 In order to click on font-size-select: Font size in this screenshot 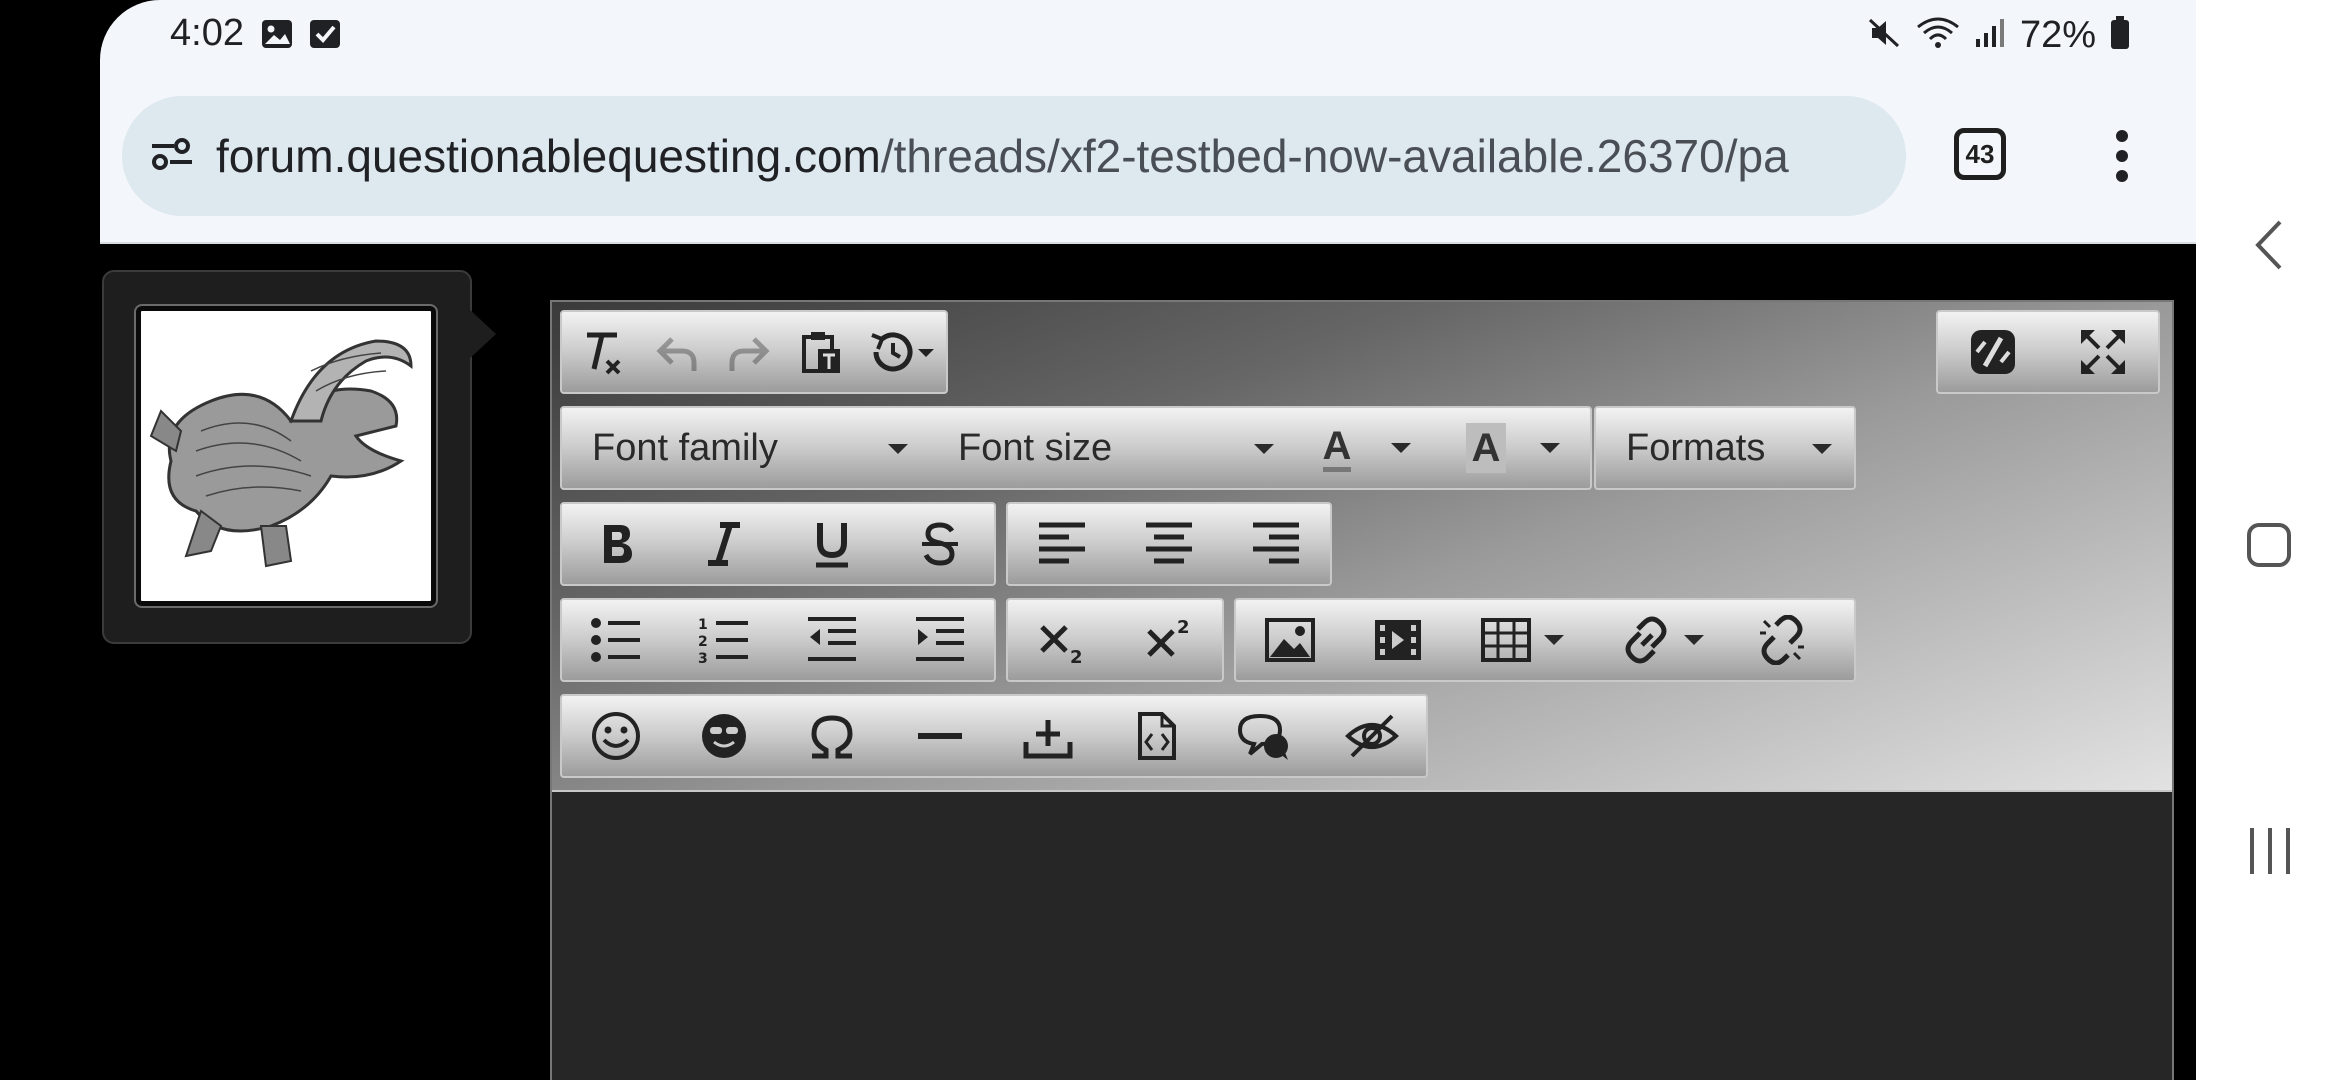, I will do `click(1111, 448)`.